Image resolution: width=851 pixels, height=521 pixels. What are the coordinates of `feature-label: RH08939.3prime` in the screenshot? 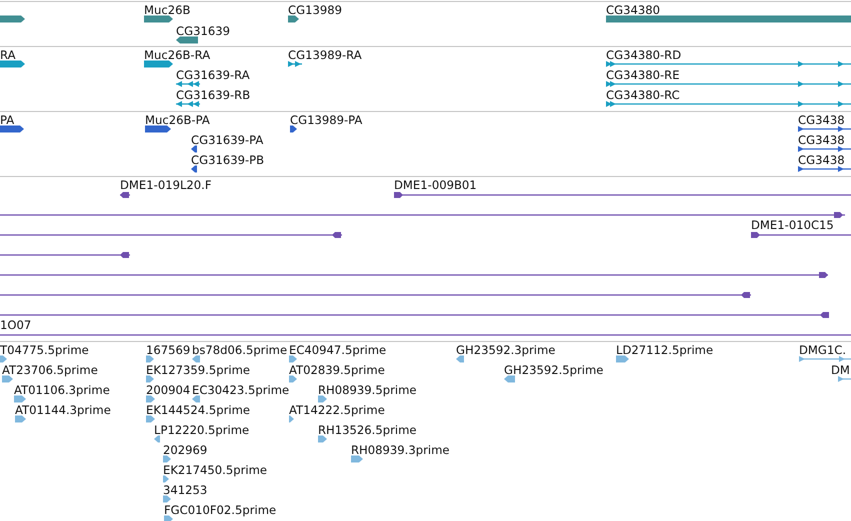 It's located at (400, 450).